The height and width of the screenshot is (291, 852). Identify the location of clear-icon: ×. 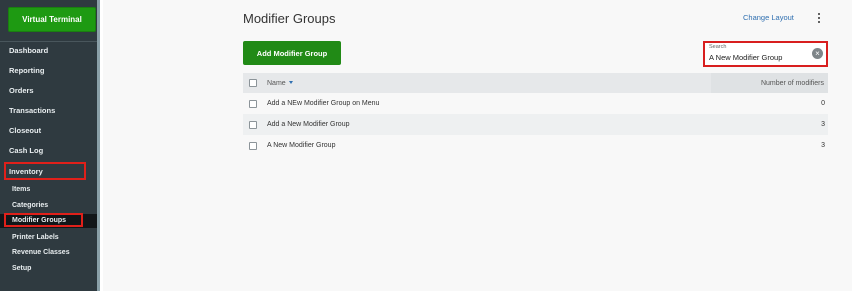
(817, 53).